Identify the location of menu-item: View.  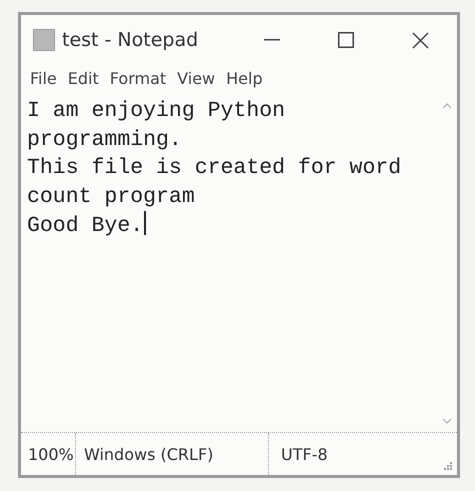
(196, 82).